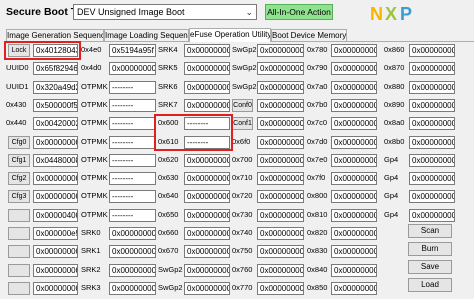 This screenshot has width=474, height=299. Describe the element at coordinates (430, 267) in the screenshot. I see `save-button: Save` at that location.